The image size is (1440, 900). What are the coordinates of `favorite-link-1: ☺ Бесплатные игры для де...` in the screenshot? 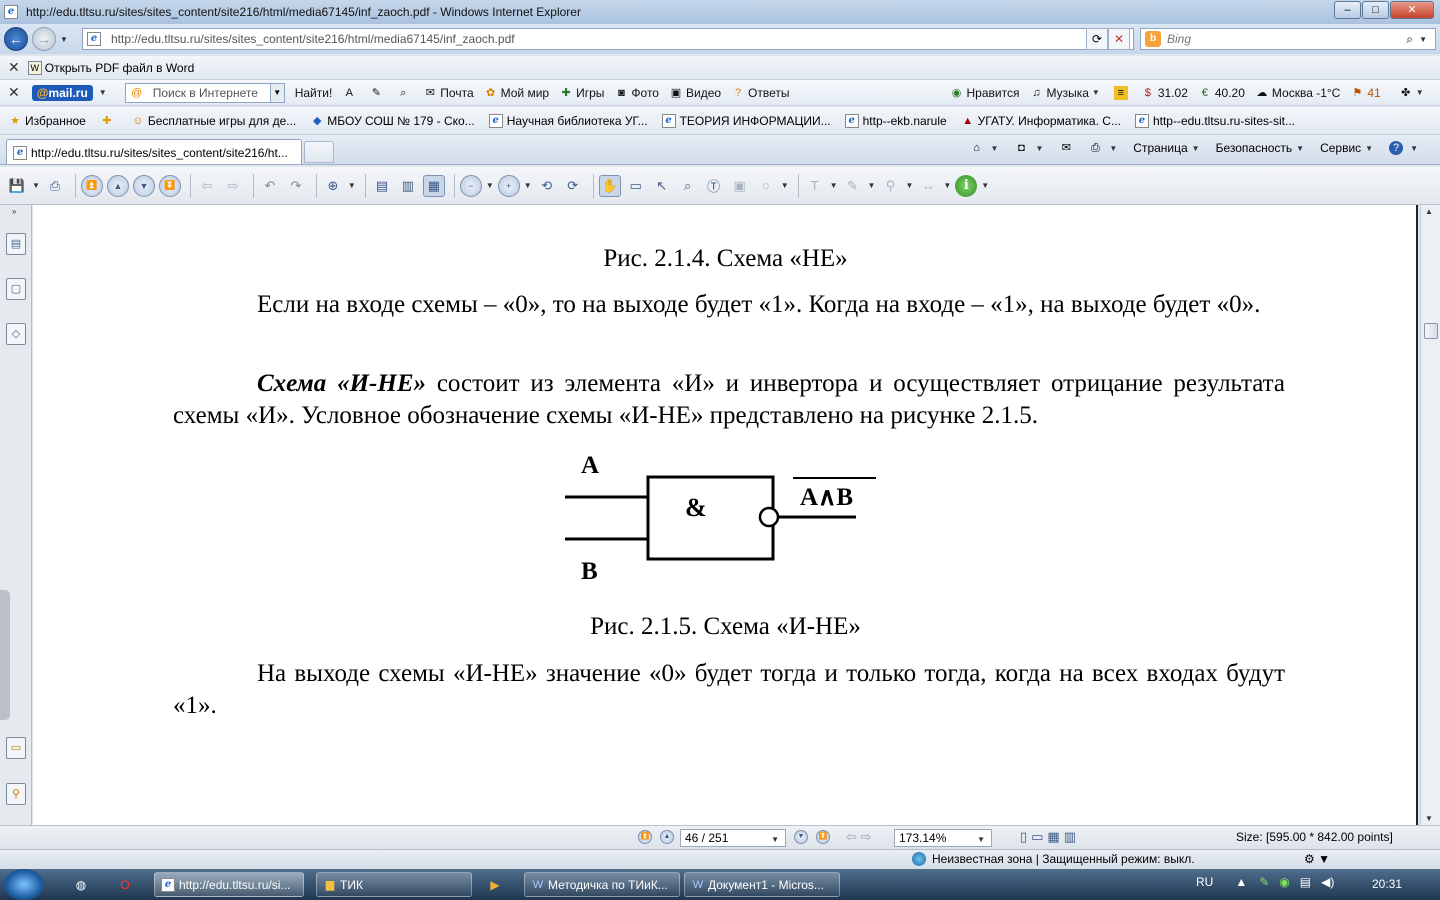 It's located at (213, 121).